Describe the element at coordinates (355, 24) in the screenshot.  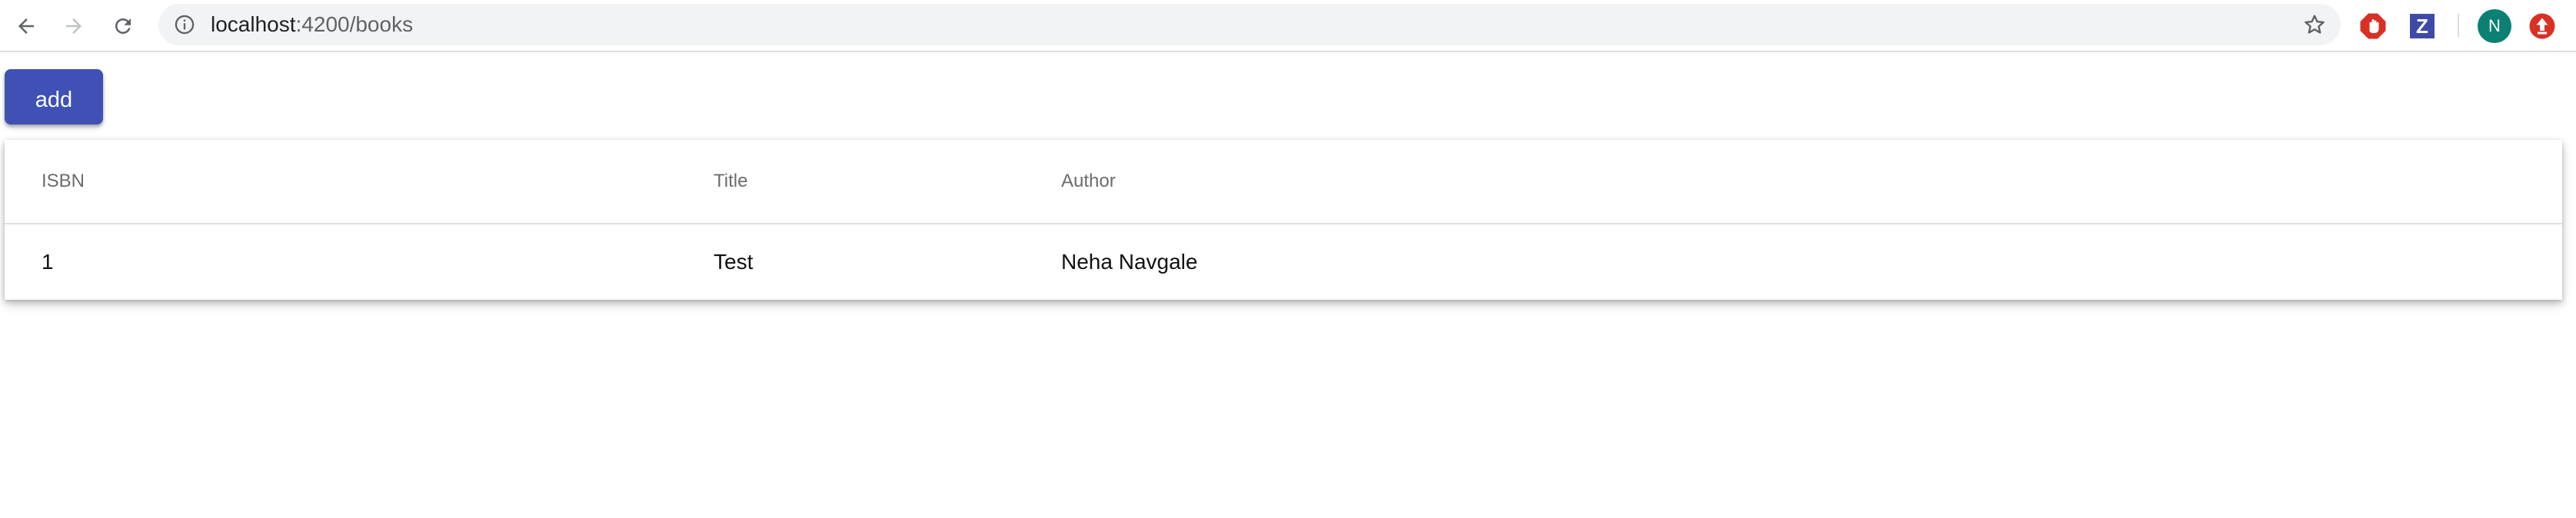
I see `url-path: :4200/books` at that location.